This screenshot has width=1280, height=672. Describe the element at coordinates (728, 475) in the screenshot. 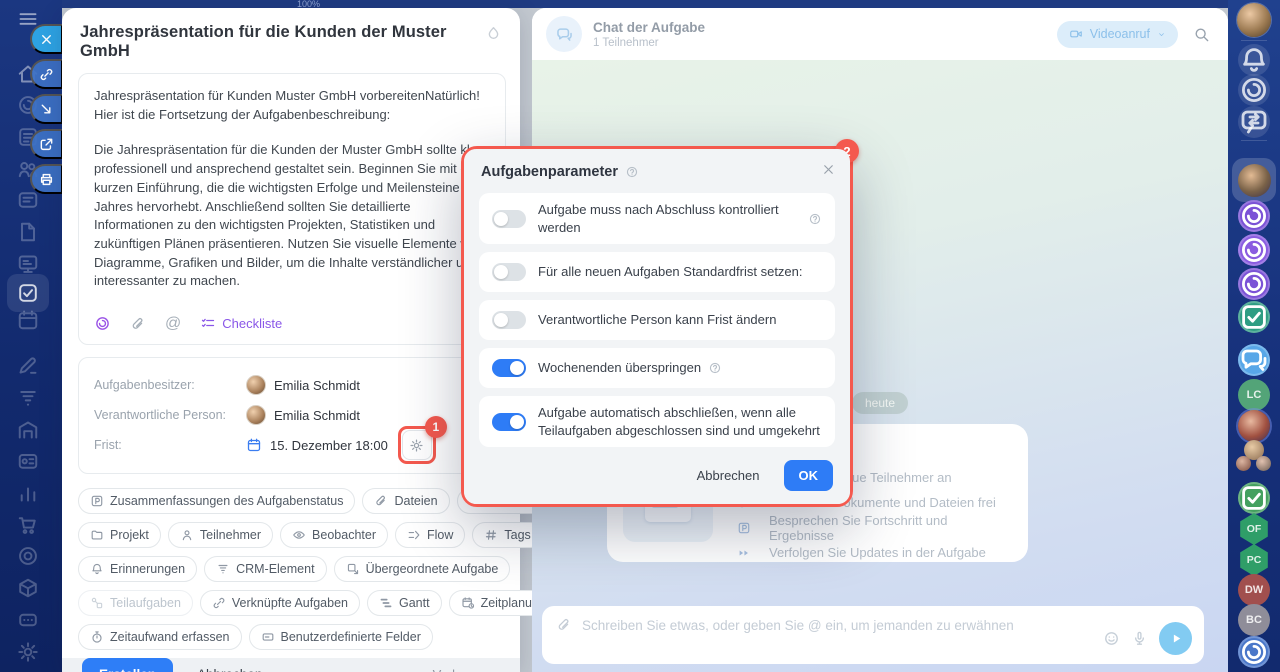

I see `modal-cancel-button: Abbrechen` at that location.